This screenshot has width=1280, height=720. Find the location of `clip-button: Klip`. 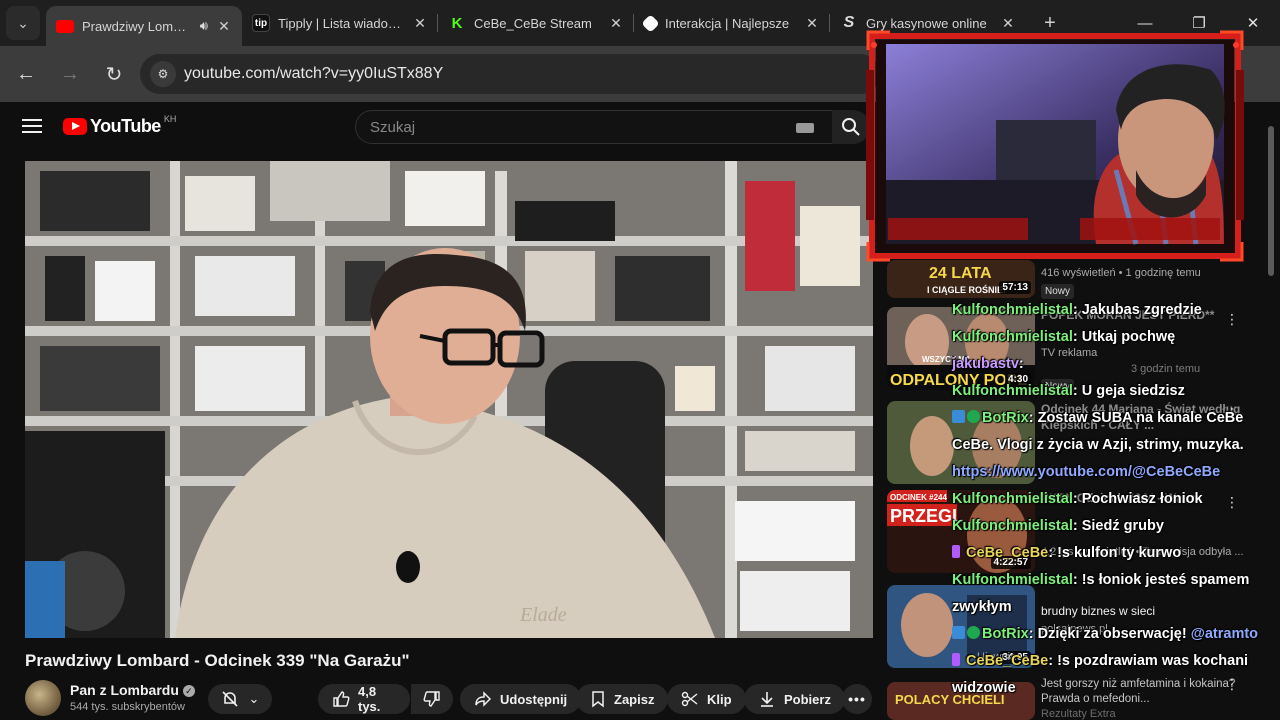

clip-button: Klip is located at coordinates (706, 699).